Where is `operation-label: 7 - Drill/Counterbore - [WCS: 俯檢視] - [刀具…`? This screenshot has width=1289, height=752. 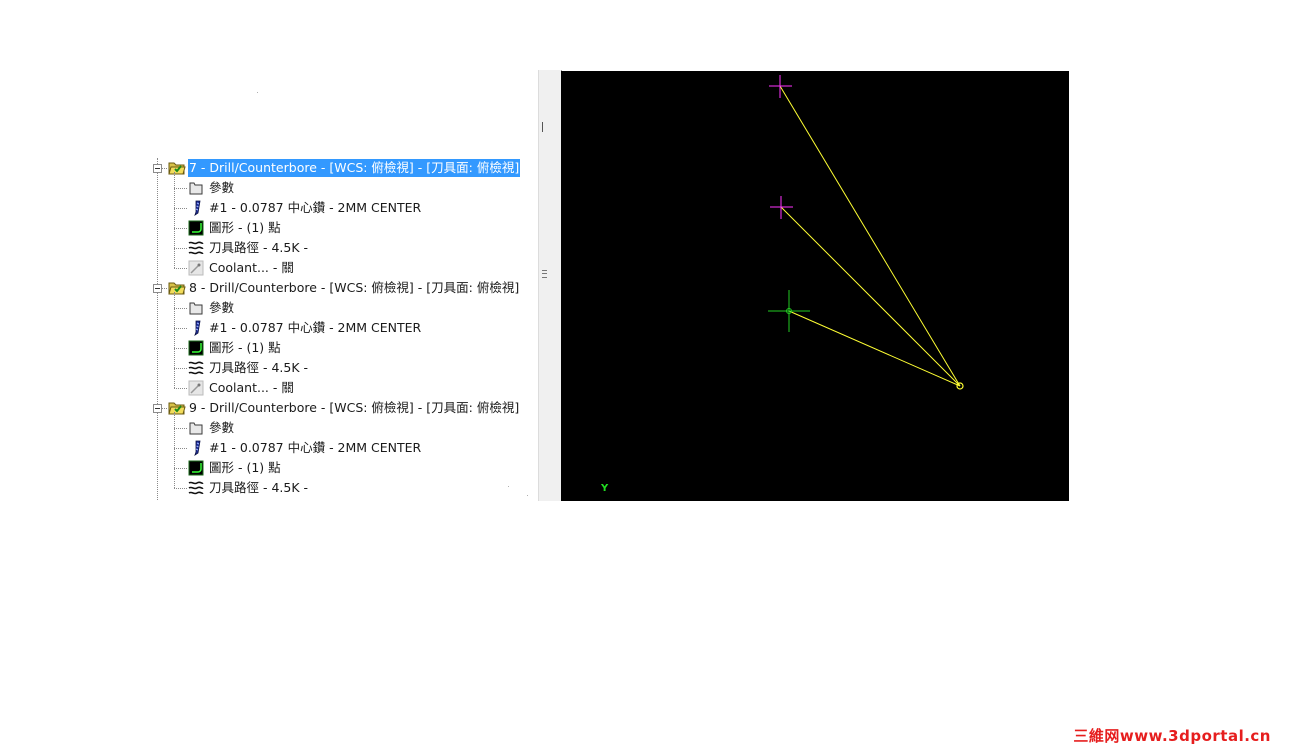 operation-label: 7 - Drill/Counterbore - [WCS: 俯檢視] - [刀具… is located at coordinates (354, 168).